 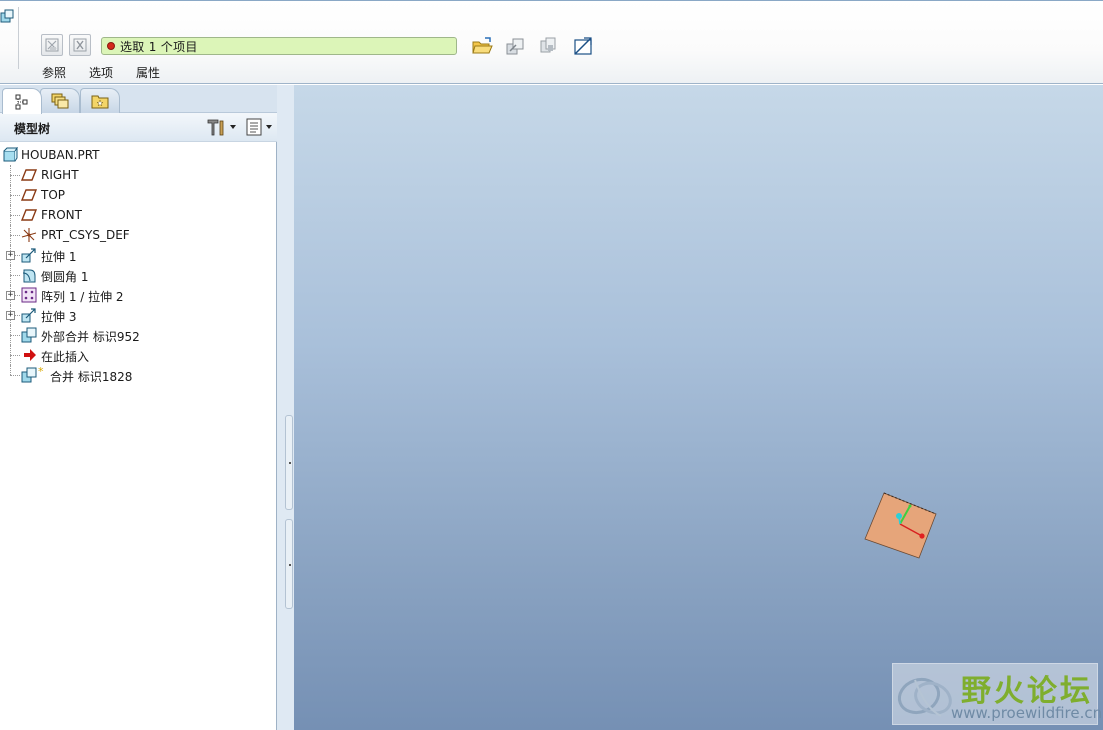 I want to click on tree-item-extrude-1: + 拉伸 1, so click(x=138, y=255).